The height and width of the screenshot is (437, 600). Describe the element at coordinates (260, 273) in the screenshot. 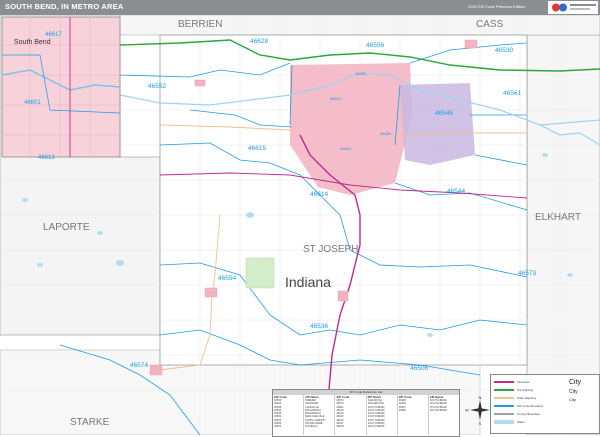

I see `park-area` at that location.